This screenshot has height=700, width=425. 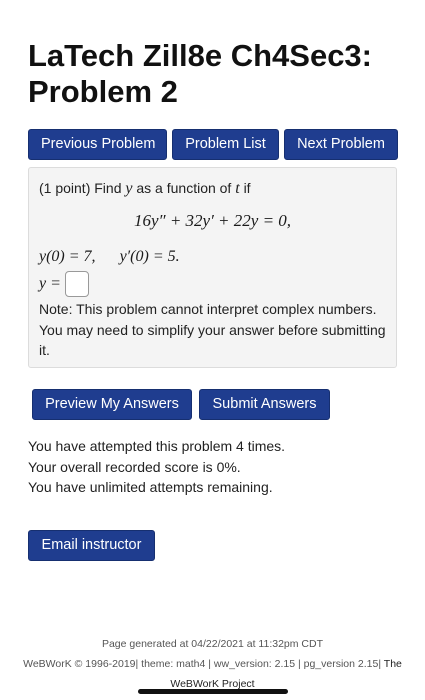 I want to click on problem-as-function-text: as a function of, so click(x=184, y=188).